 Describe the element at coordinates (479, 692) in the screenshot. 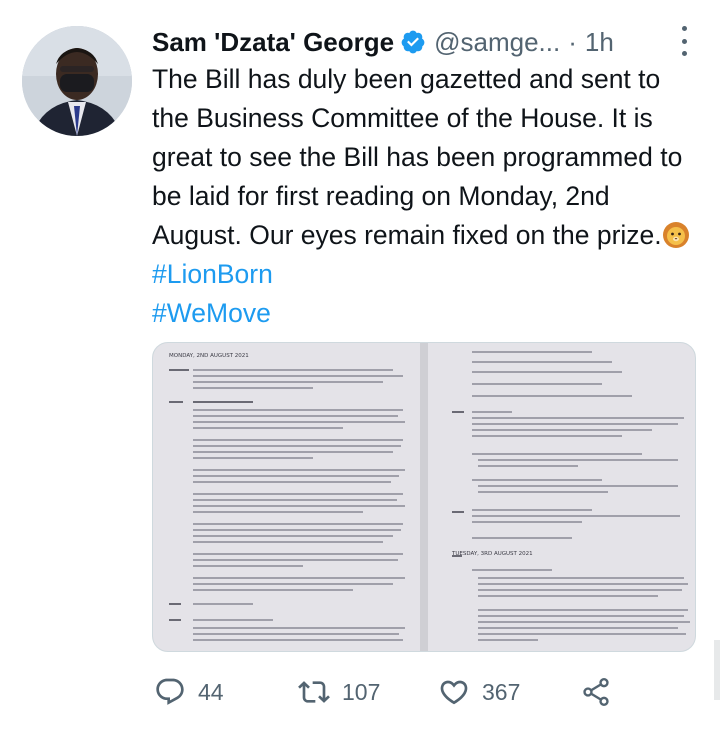

I see `like-button: 367` at that location.